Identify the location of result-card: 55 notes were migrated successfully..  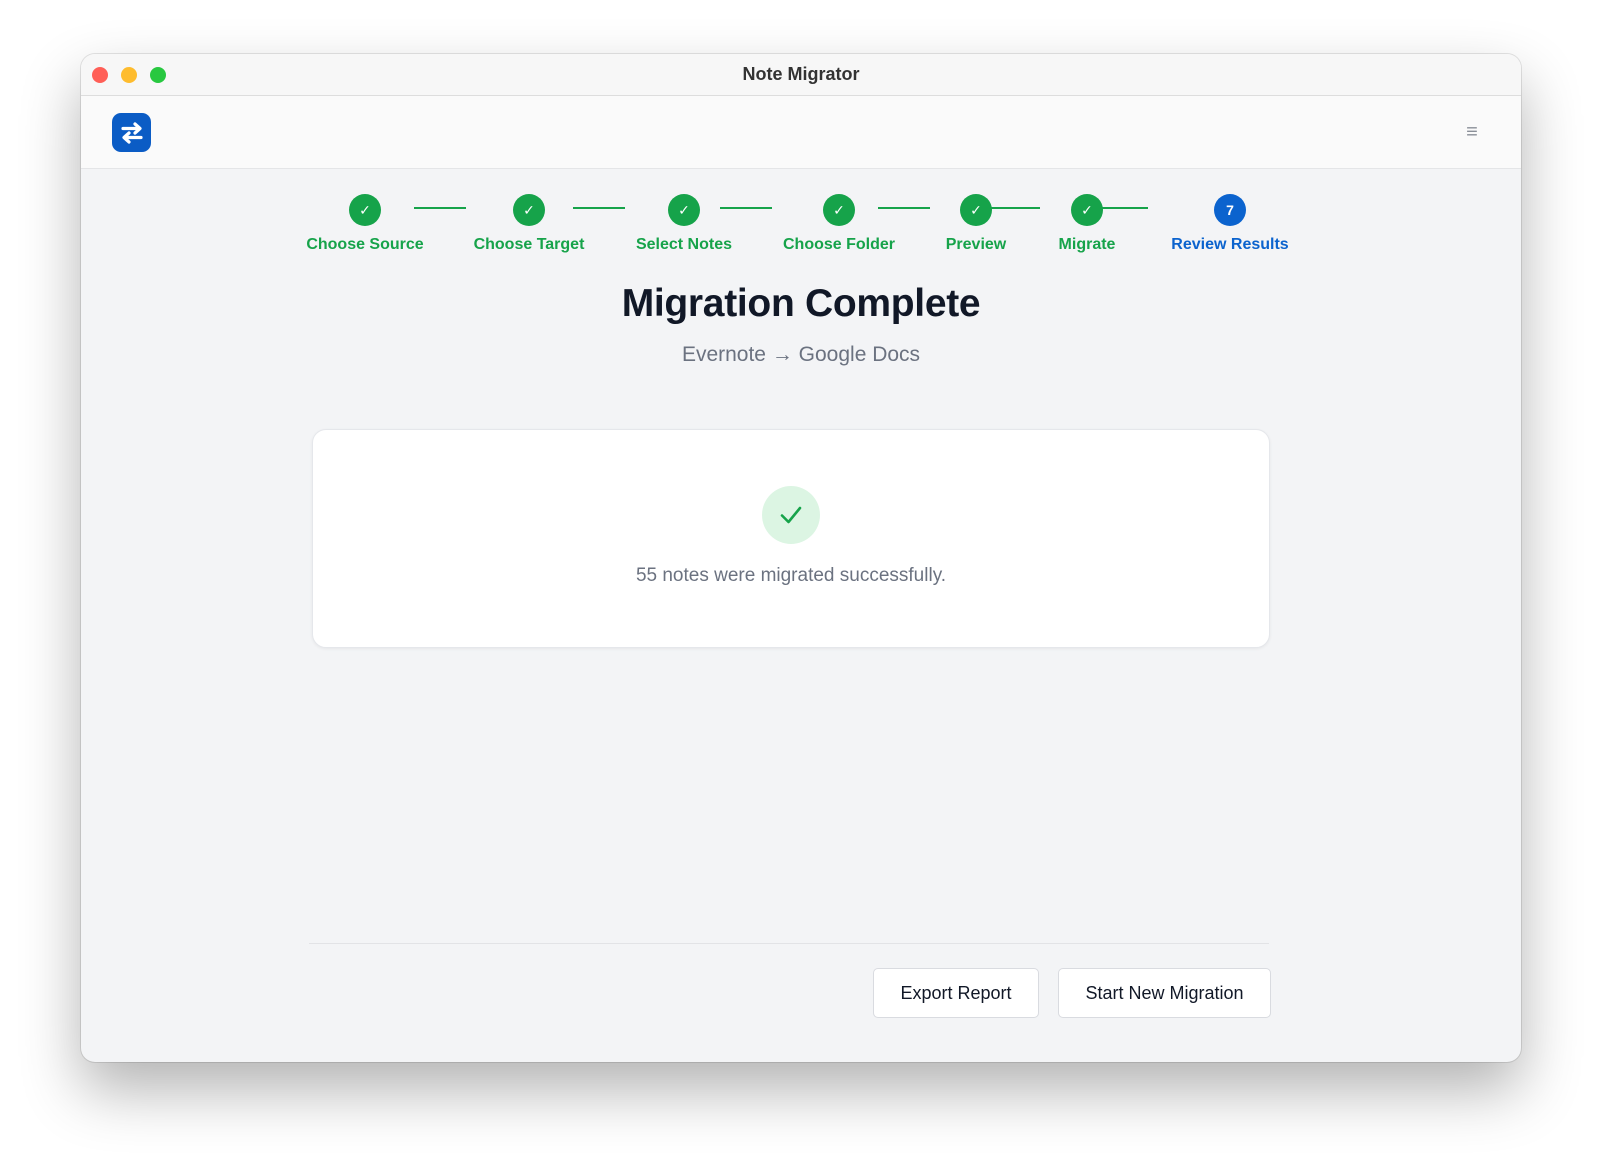
(791, 538).